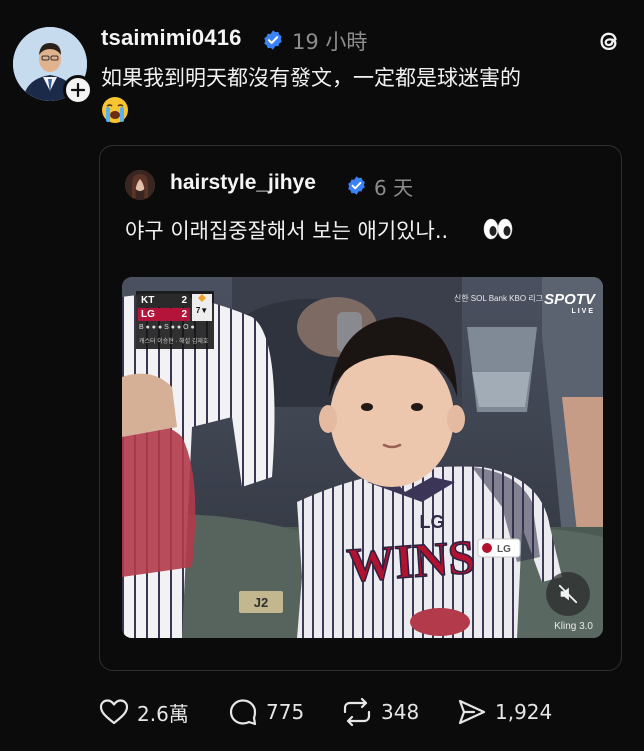  Describe the element at coordinates (504, 549) in the screenshot. I see `svg-text: LG` at that location.